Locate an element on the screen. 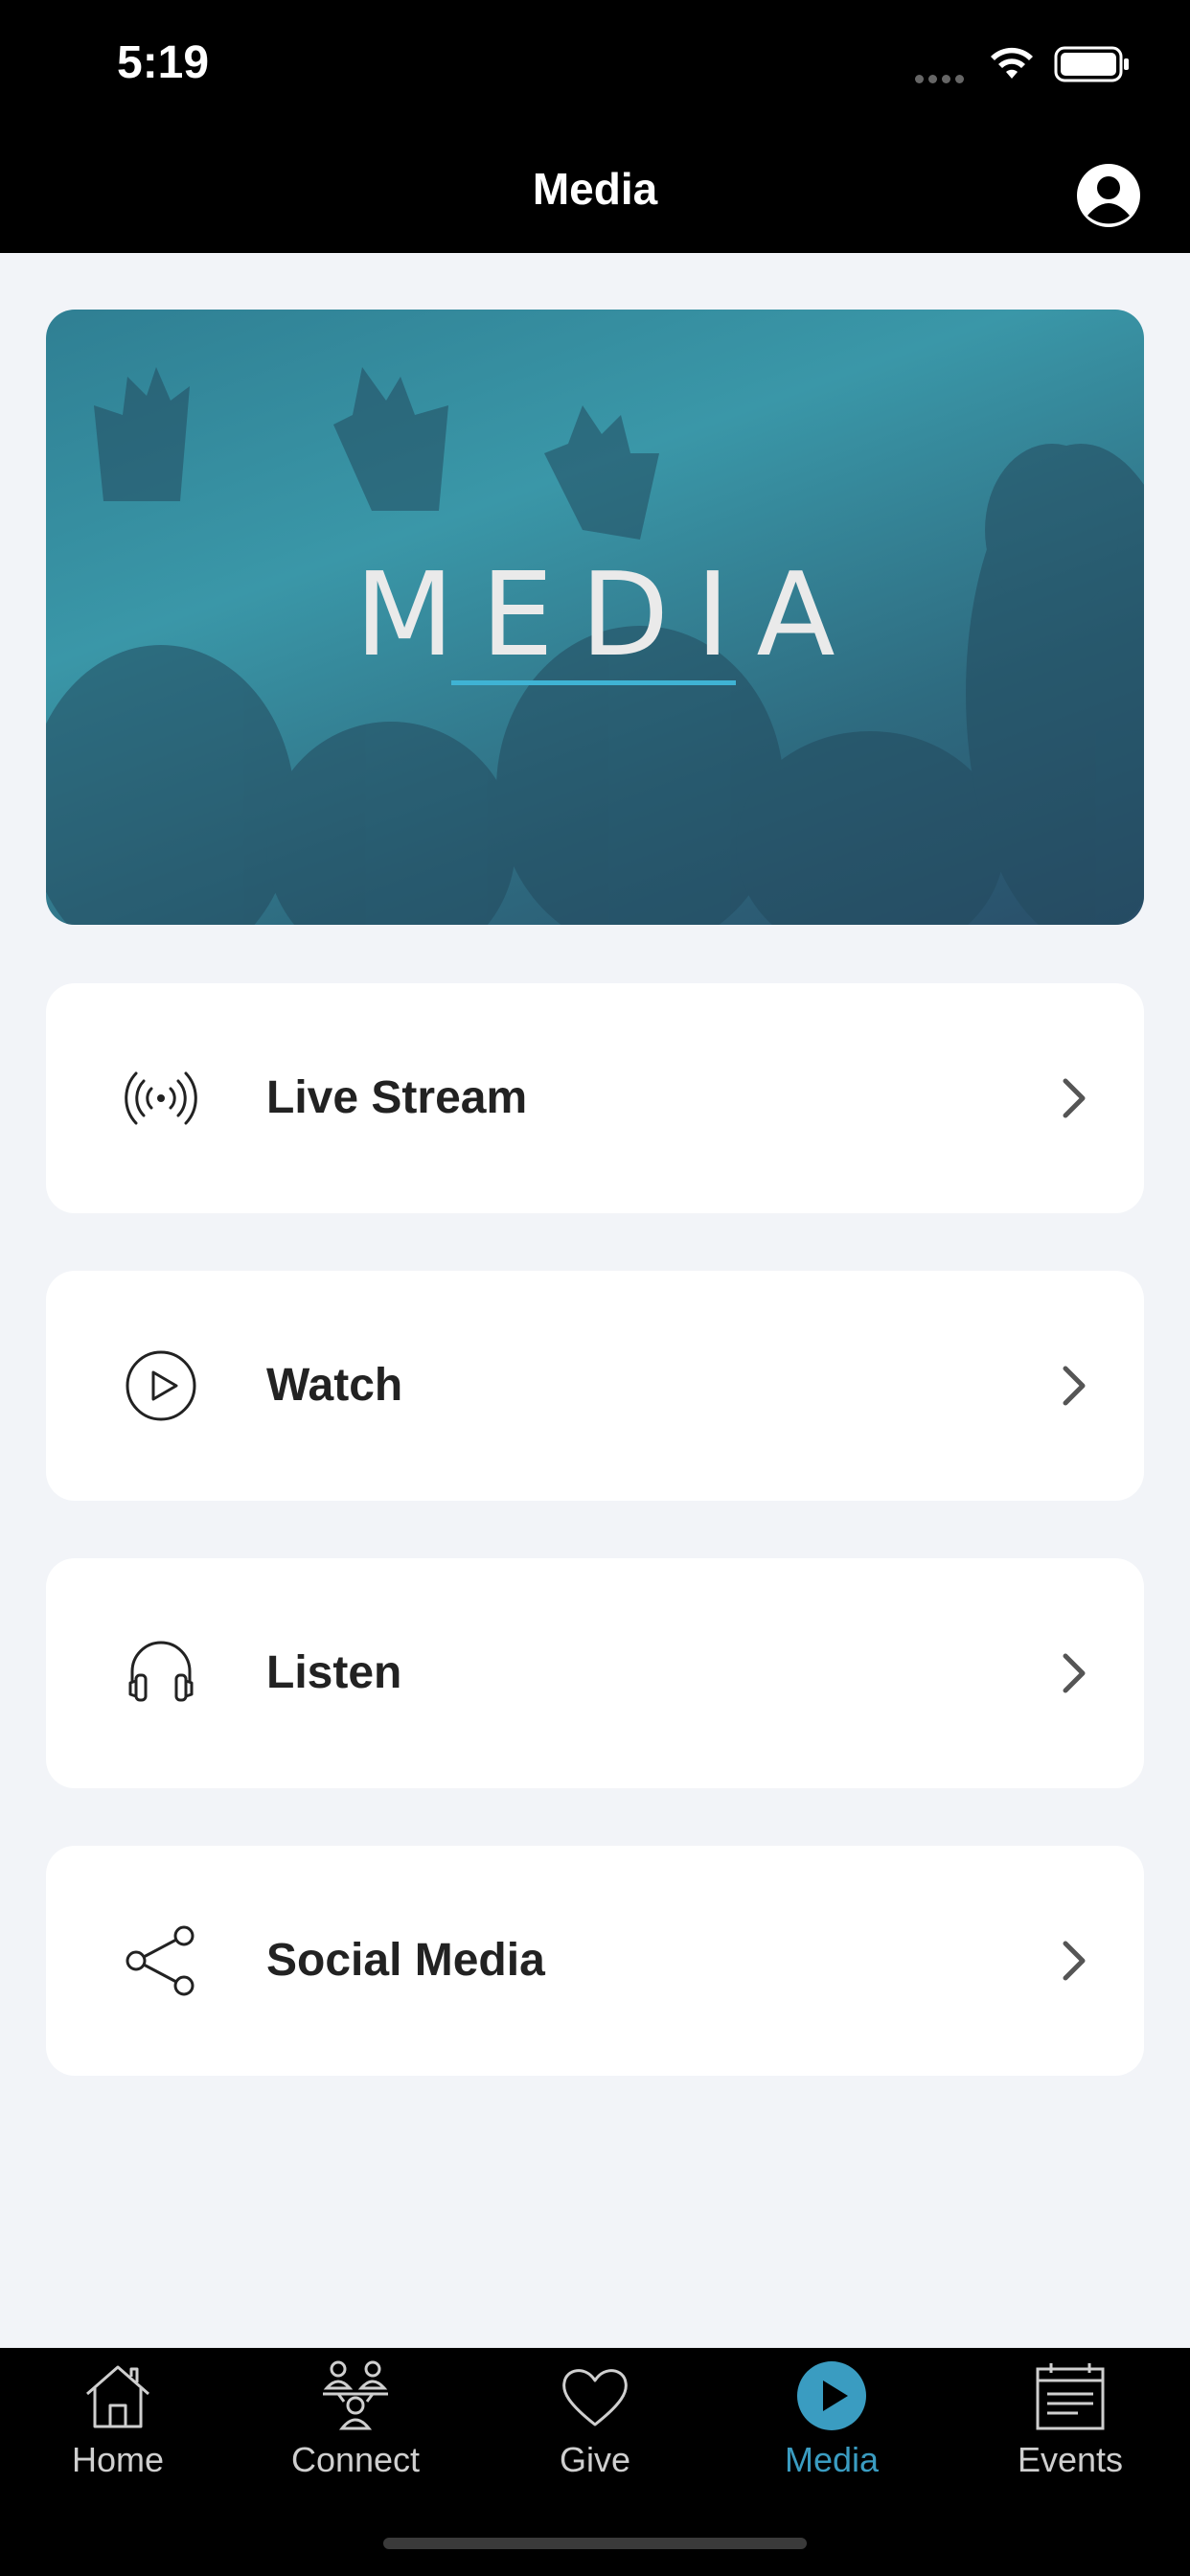  tab-connect: Connect is located at coordinates (356, 2429).